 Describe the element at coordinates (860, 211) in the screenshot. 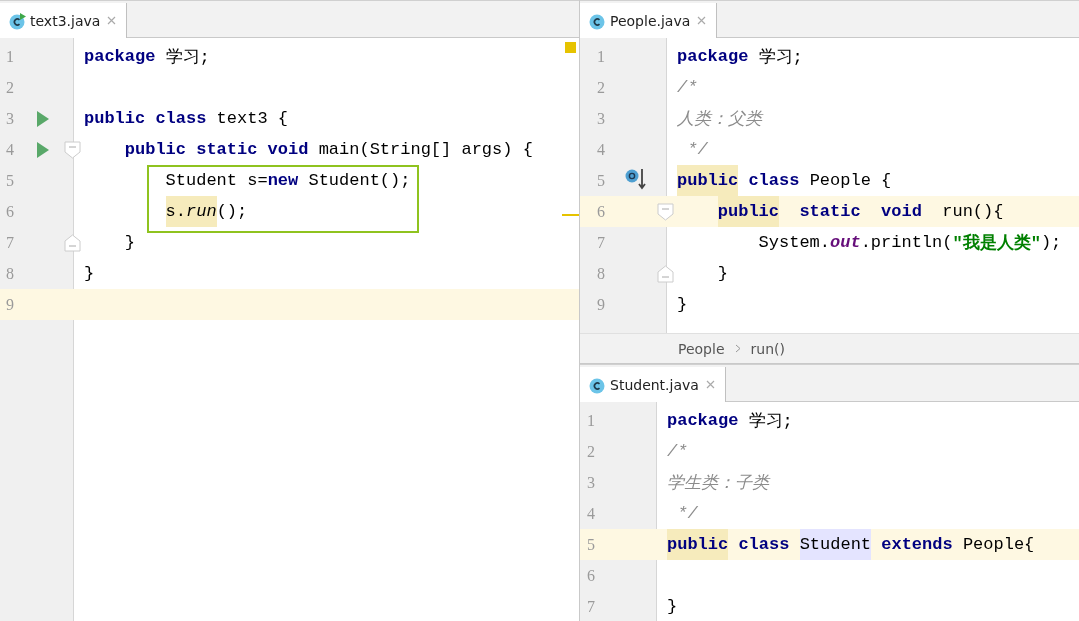

I see `code-line: public static void run(){` at that location.